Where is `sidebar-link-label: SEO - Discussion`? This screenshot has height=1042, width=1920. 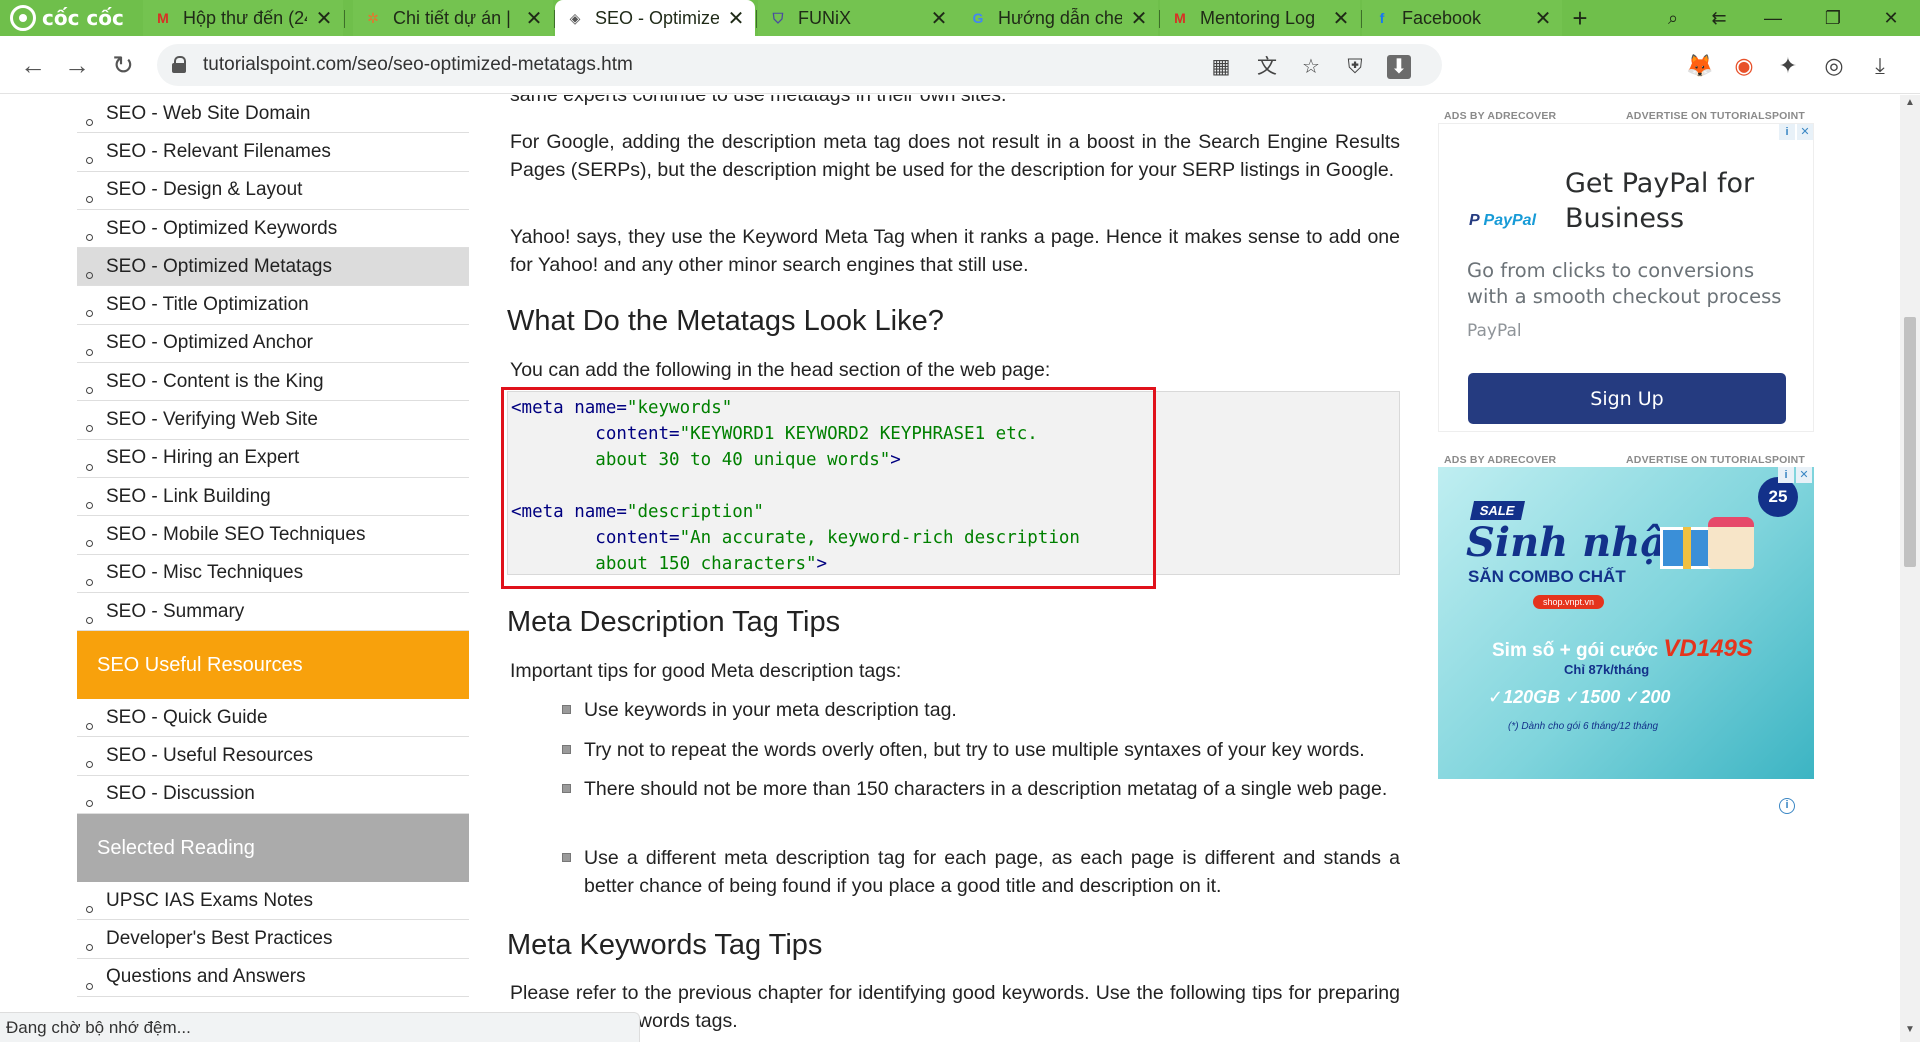
sidebar-link-label: SEO - Discussion is located at coordinates (180, 794).